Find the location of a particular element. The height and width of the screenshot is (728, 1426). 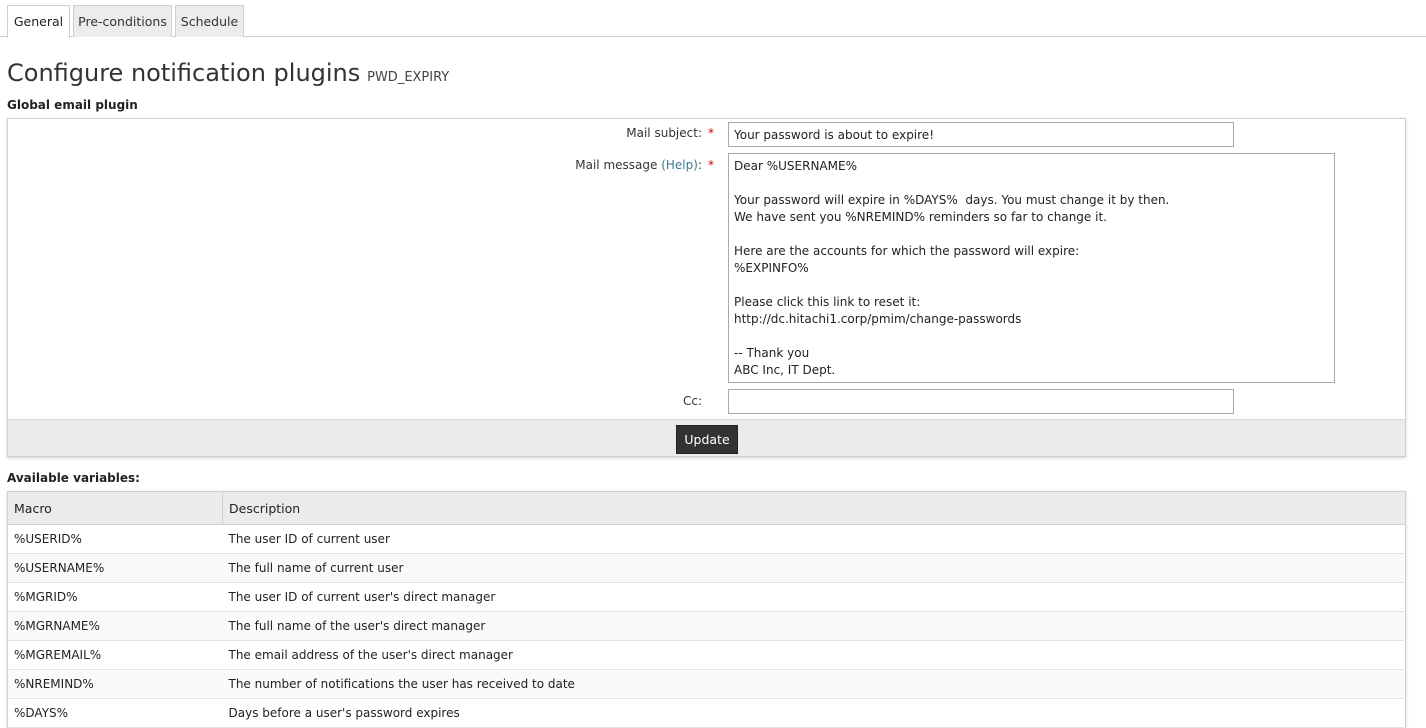

page-subtitle: PWD_EXPIRY is located at coordinates (408, 77).